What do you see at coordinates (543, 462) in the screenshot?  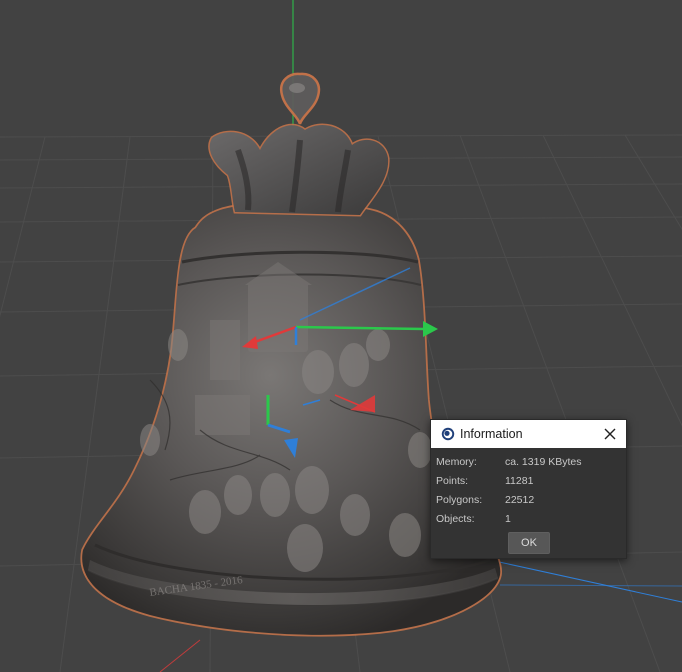 I see `info-value: ca. 1319 KBytes` at bounding box center [543, 462].